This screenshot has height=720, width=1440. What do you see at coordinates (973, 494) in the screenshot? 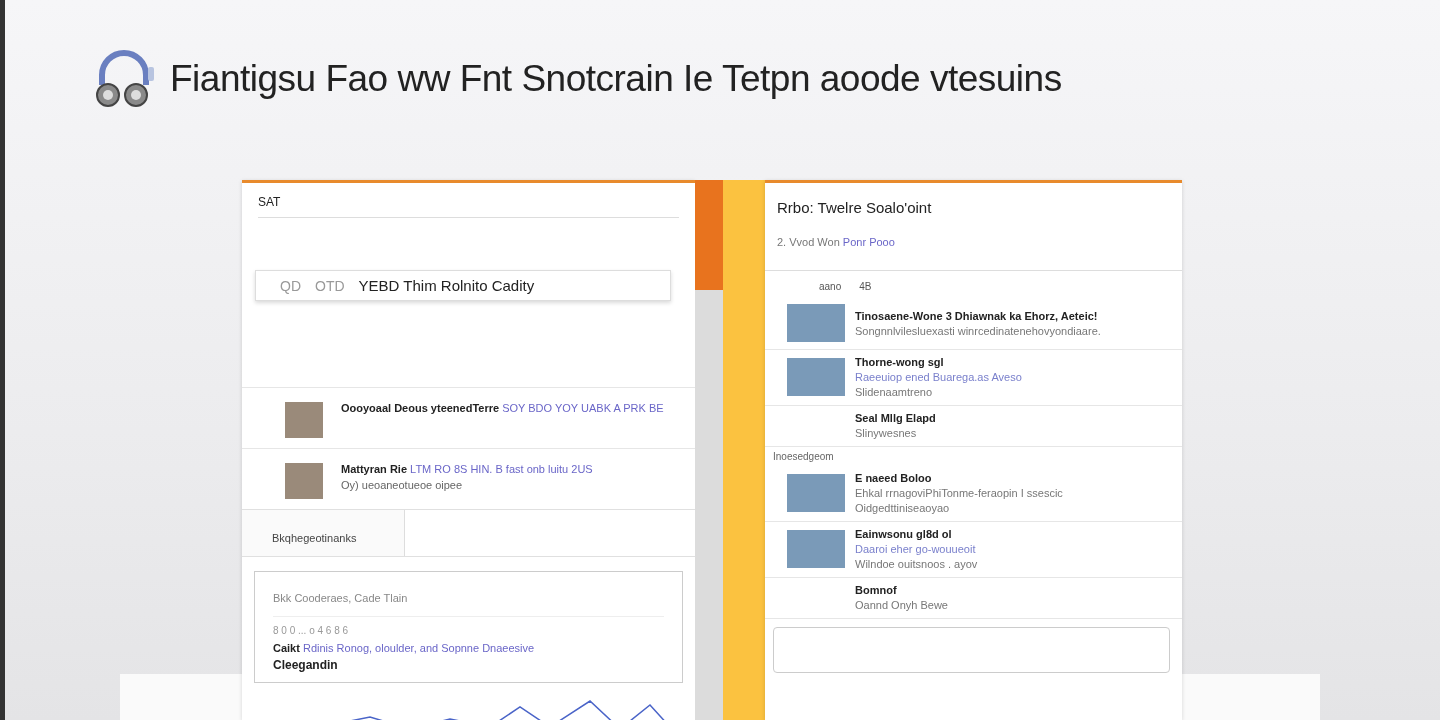
I see `list-item: E naeed Boloo Ehkal rrnagoviPhiTonme-feraopin I ssescic Oidgedttiniseaoyao` at bounding box center [973, 494].